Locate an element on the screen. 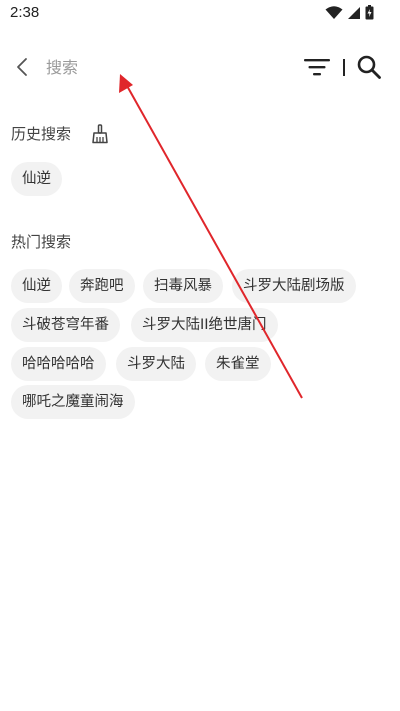 This screenshot has height=711, width=400. hot-chip: 斗罗大陆剧场版 is located at coordinates (294, 286).